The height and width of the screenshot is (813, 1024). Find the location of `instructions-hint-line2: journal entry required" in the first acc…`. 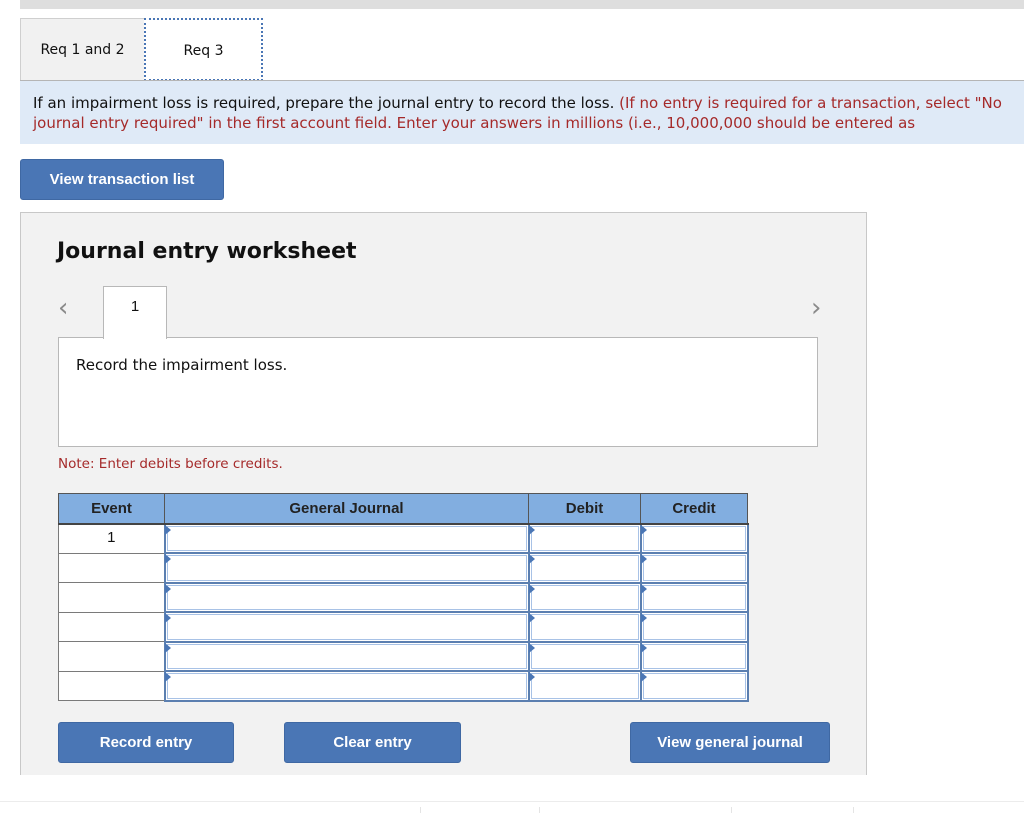

instructions-hint-line2: journal entry required" in the first acc… is located at coordinates (474, 123).